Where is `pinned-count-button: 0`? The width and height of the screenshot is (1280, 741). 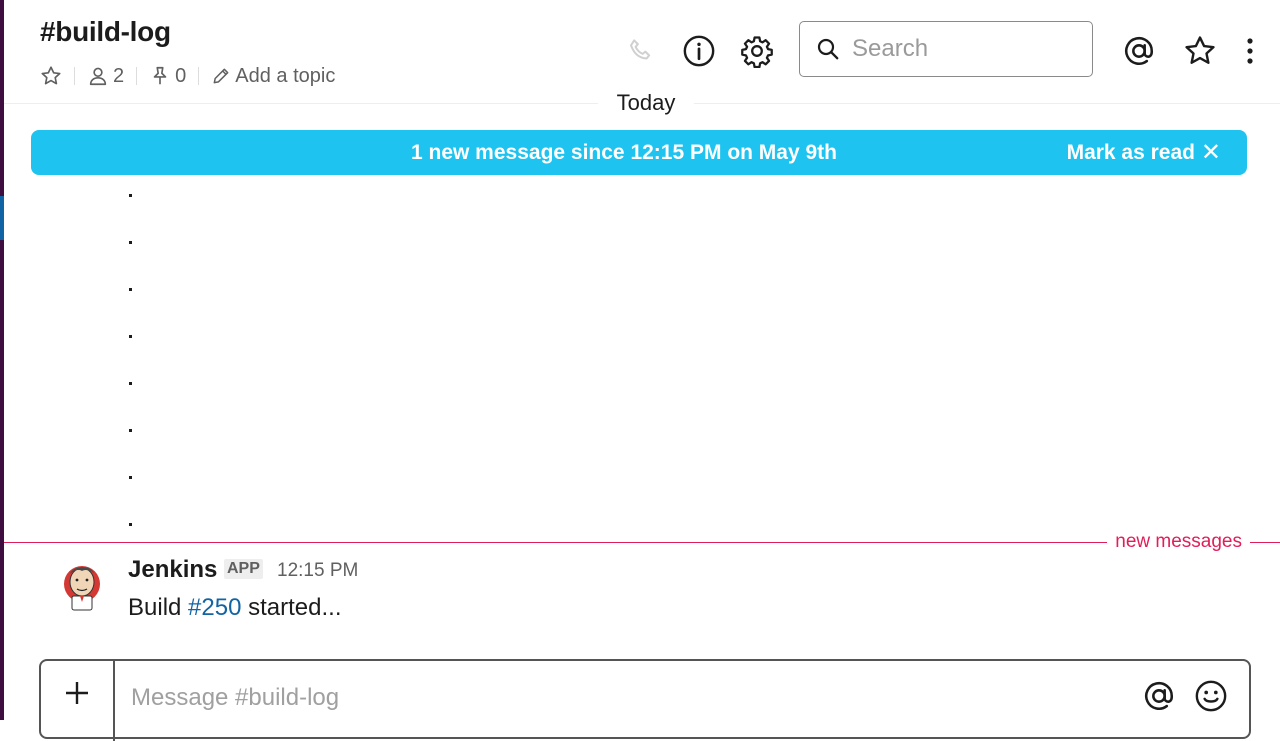 pinned-count-button: 0 is located at coordinates (167, 76).